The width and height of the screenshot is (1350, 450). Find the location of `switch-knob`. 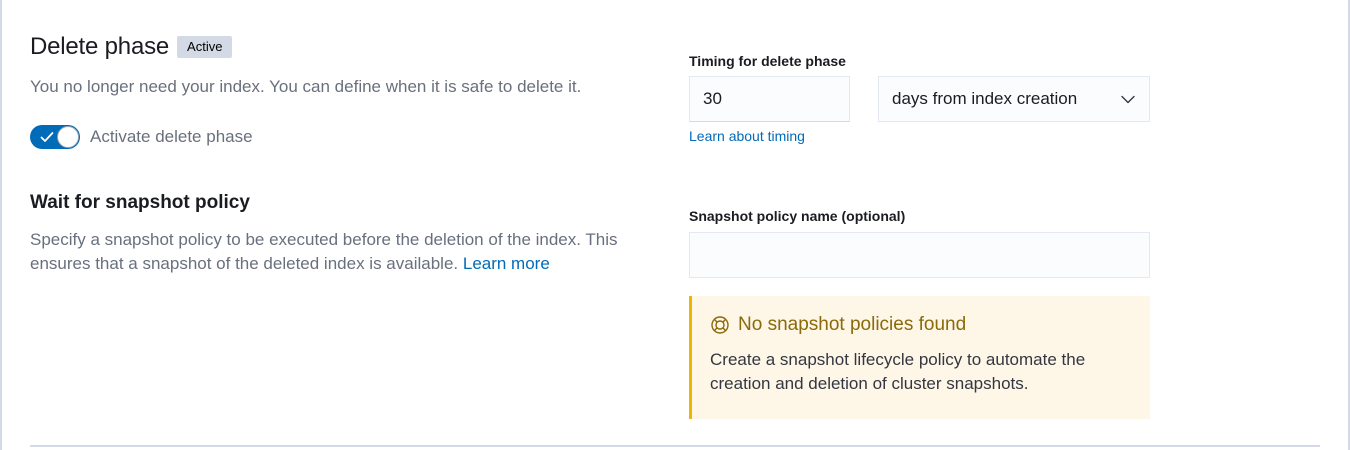

switch-knob is located at coordinates (68, 137).